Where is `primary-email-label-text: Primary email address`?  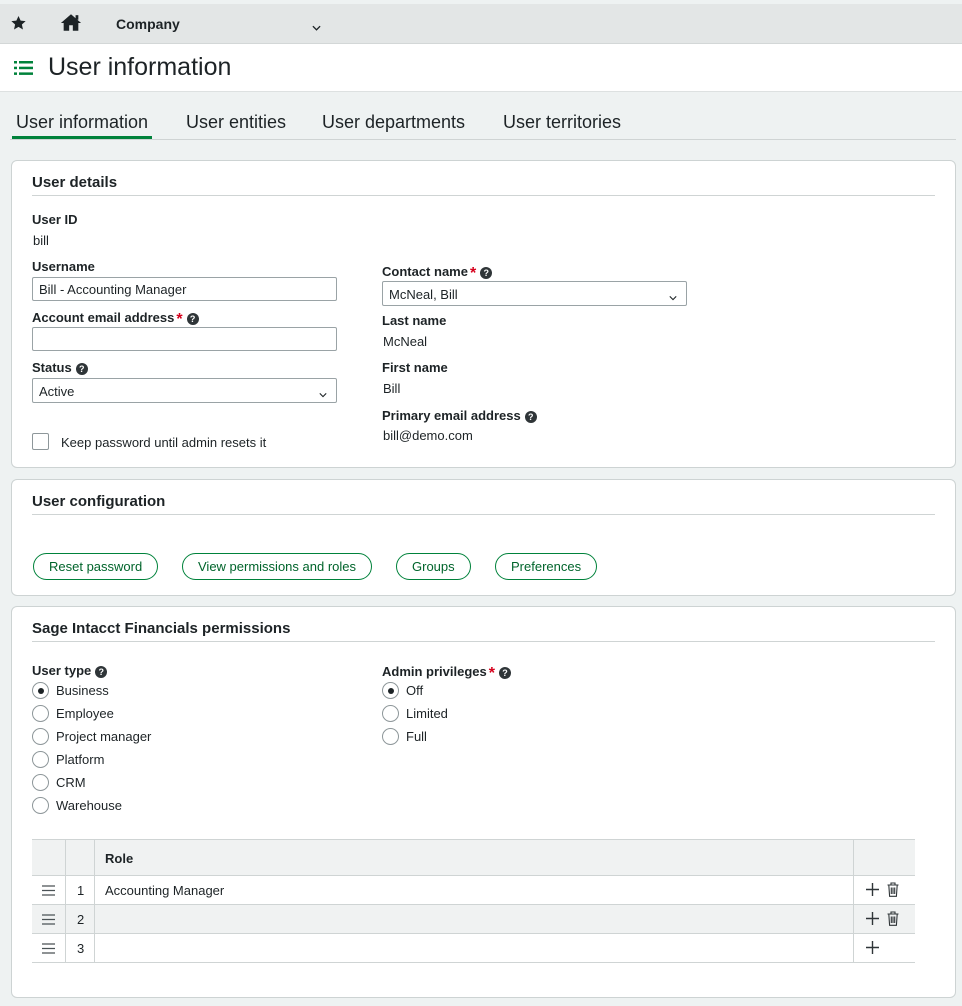 primary-email-label-text: Primary email address is located at coordinates (451, 415).